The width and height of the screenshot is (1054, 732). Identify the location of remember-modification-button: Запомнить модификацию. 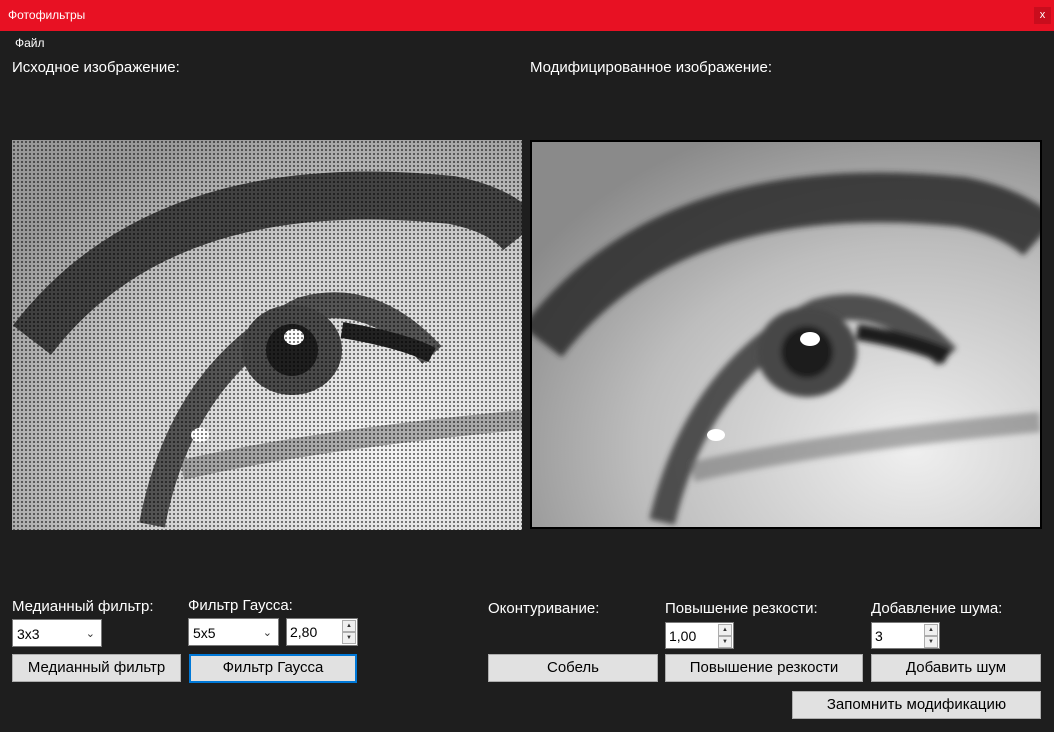
(916, 705).